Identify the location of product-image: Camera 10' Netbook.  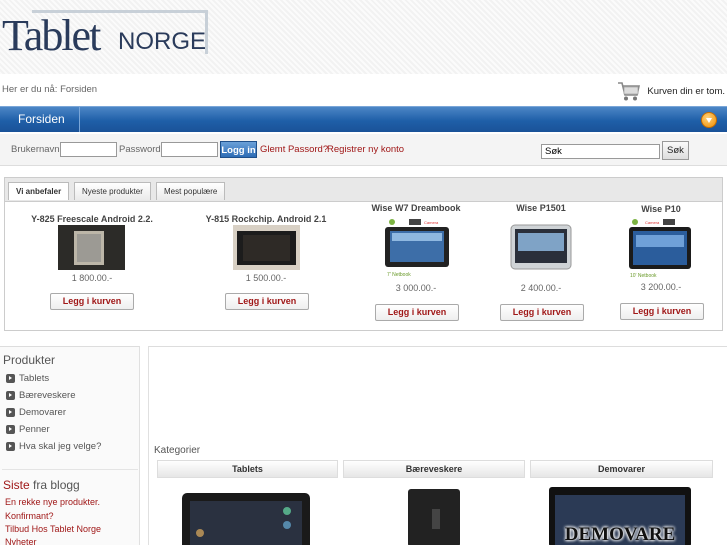
(660, 248).